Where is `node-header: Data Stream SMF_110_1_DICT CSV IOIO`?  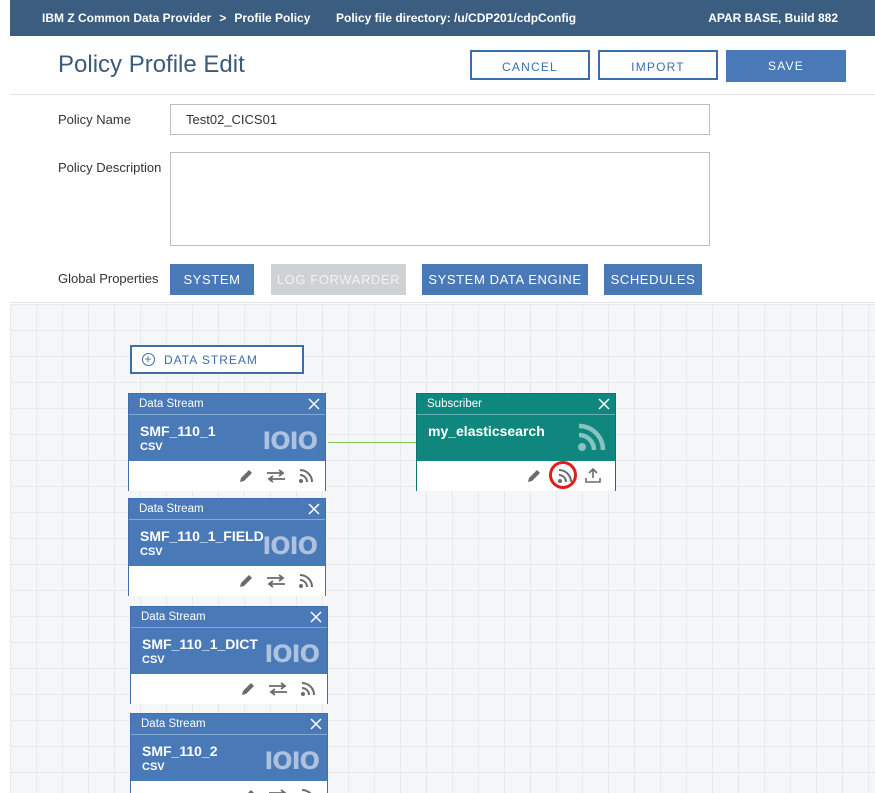 node-header: Data Stream SMF_110_1_DICT CSV IOIO is located at coordinates (229, 640).